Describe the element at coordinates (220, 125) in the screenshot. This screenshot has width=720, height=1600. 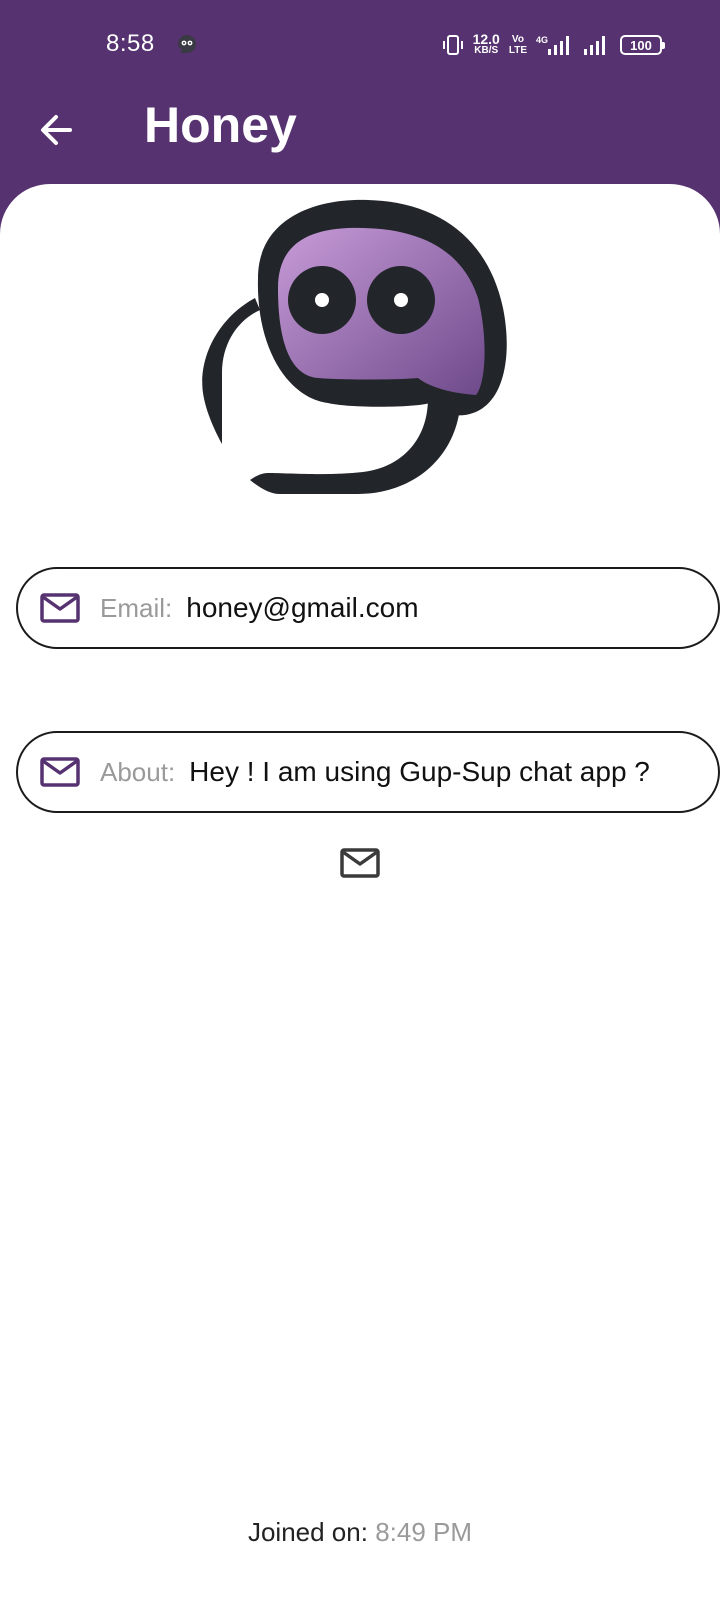
I see `page-title: Honey` at that location.